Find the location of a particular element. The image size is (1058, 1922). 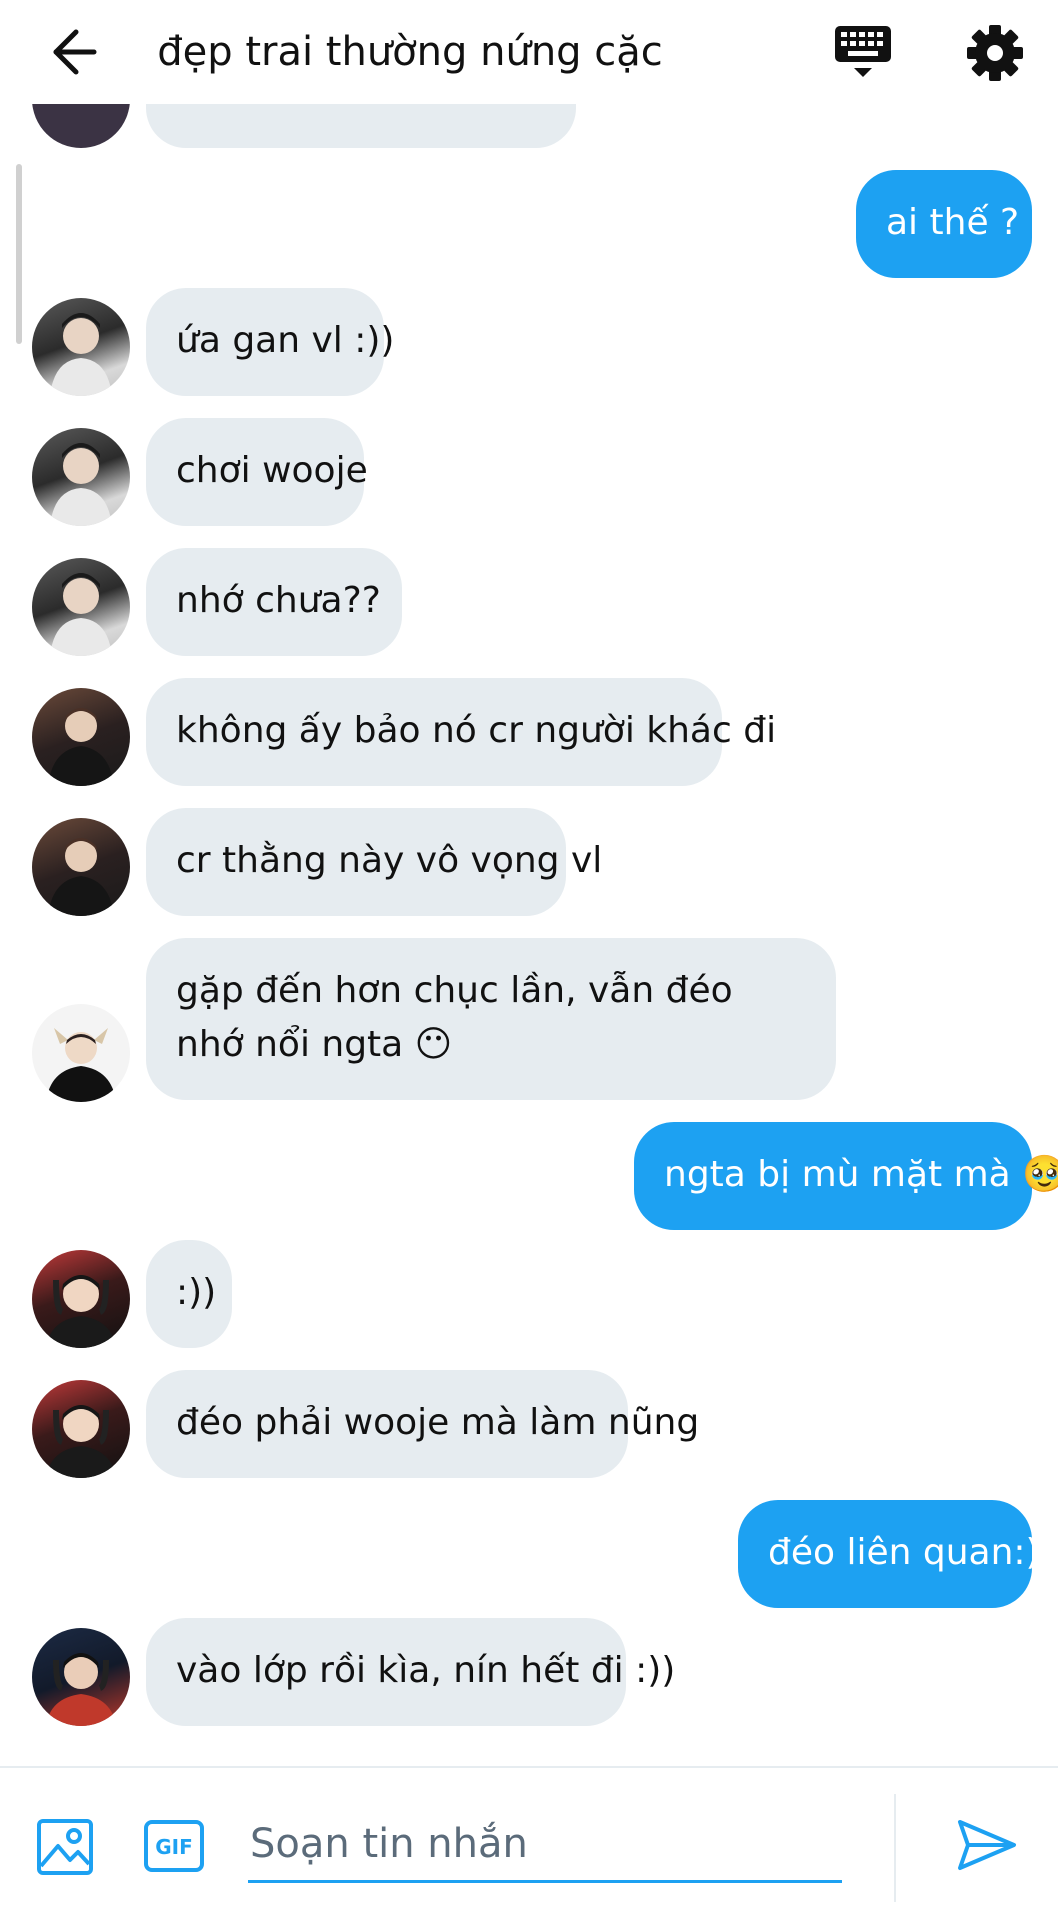

keyboard-button is located at coordinates (863, 53).